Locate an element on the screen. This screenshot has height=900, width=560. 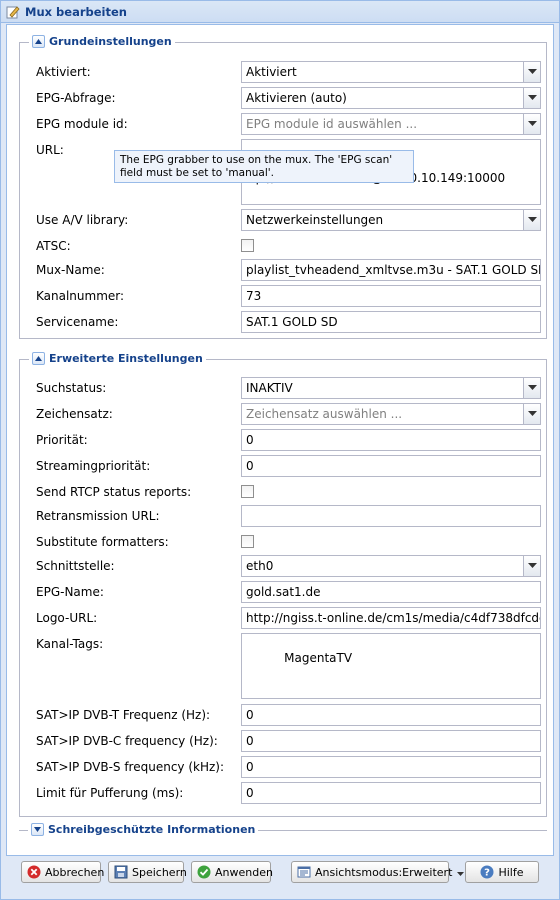
channel-tags-value: MagentaTV is located at coordinates (318, 658).